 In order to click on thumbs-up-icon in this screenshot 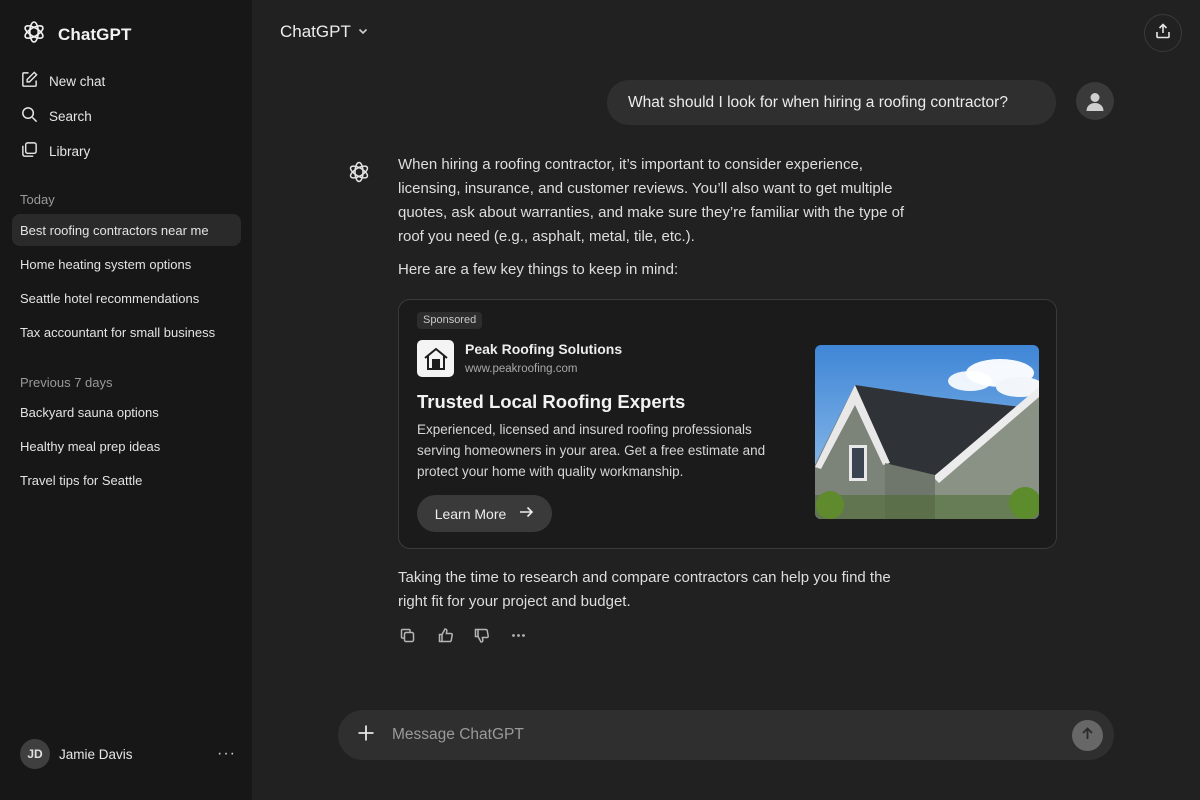, I will do `click(445, 638)`.